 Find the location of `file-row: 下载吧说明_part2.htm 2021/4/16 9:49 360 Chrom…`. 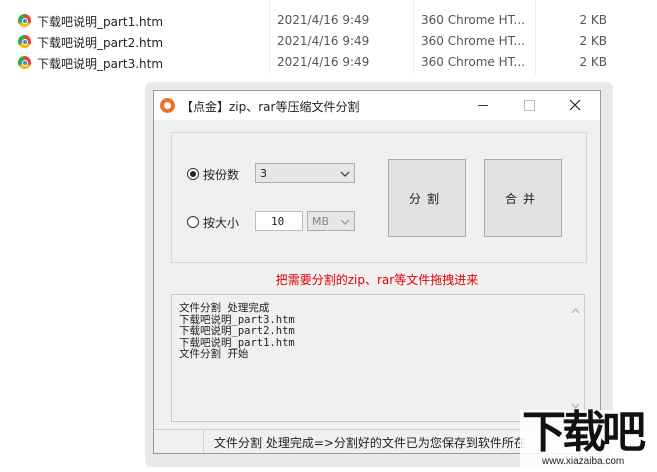

file-row: 下载吧说明_part2.htm 2021/4/16 9:49 360 Chrom… is located at coordinates (328, 41).